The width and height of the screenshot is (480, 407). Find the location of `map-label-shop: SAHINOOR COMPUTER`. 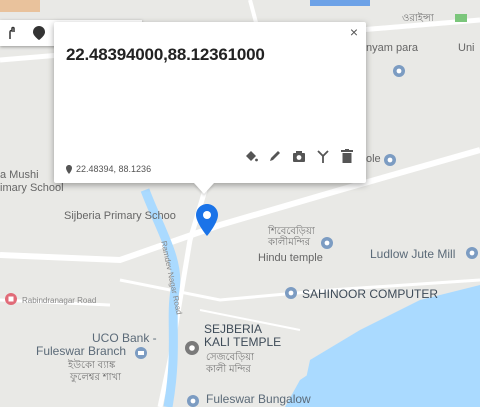

map-label-shop: SAHINOOR COMPUTER is located at coordinates (370, 294).